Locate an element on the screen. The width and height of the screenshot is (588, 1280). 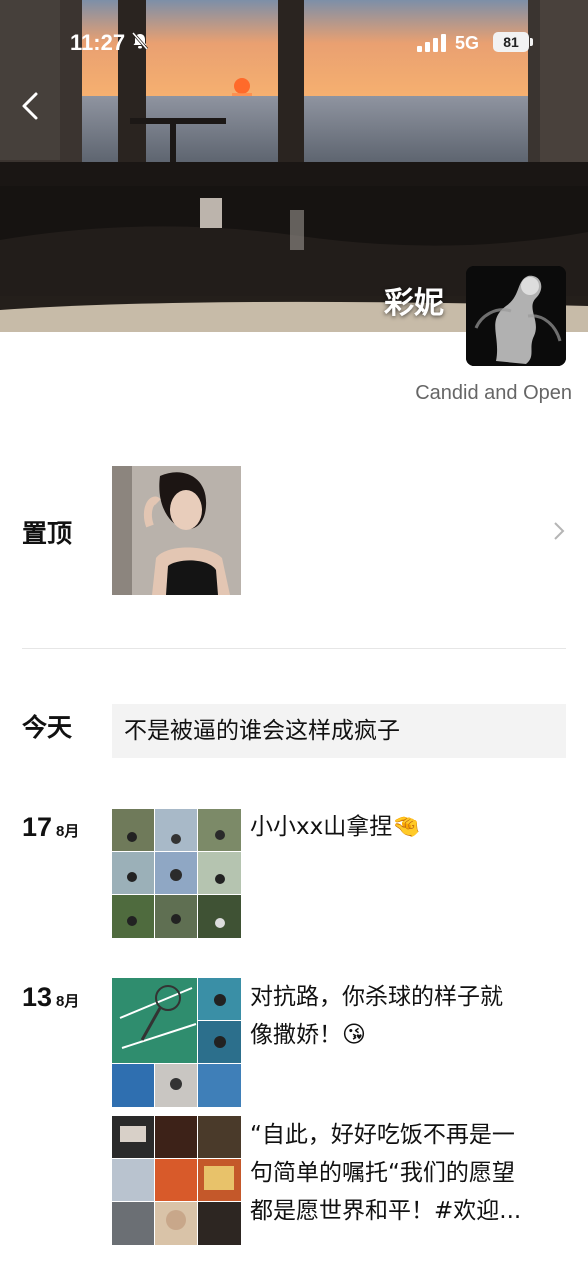
post-caption-line: “自此，好好吃饭不再是一 is located at coordinates (382, 1135).